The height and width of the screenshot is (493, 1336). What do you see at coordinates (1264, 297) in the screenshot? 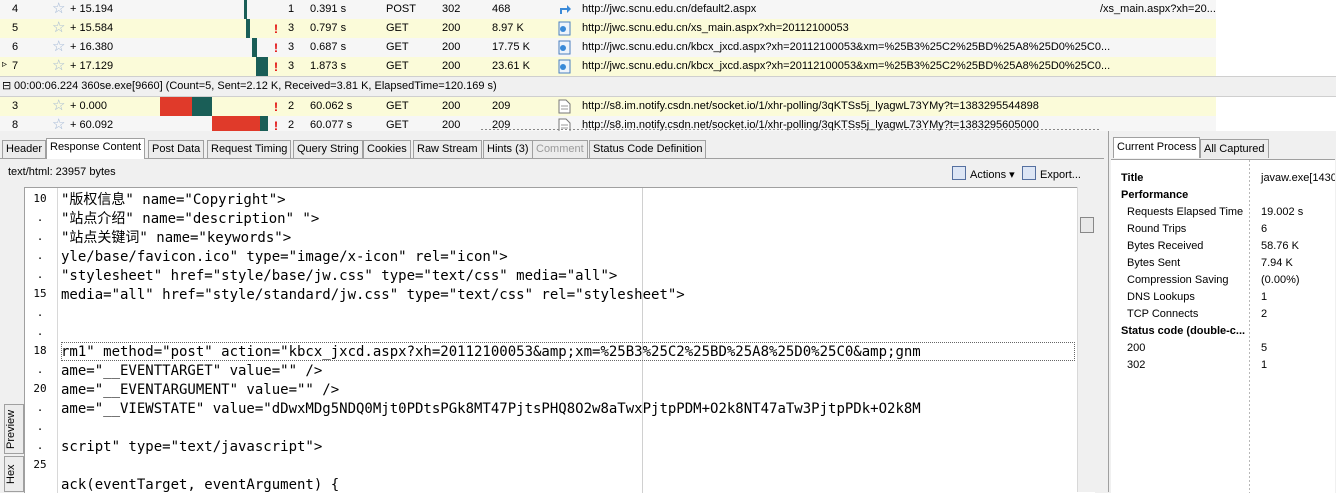
I see `stat-row-value: 1` at bounding box center [1264, 297].